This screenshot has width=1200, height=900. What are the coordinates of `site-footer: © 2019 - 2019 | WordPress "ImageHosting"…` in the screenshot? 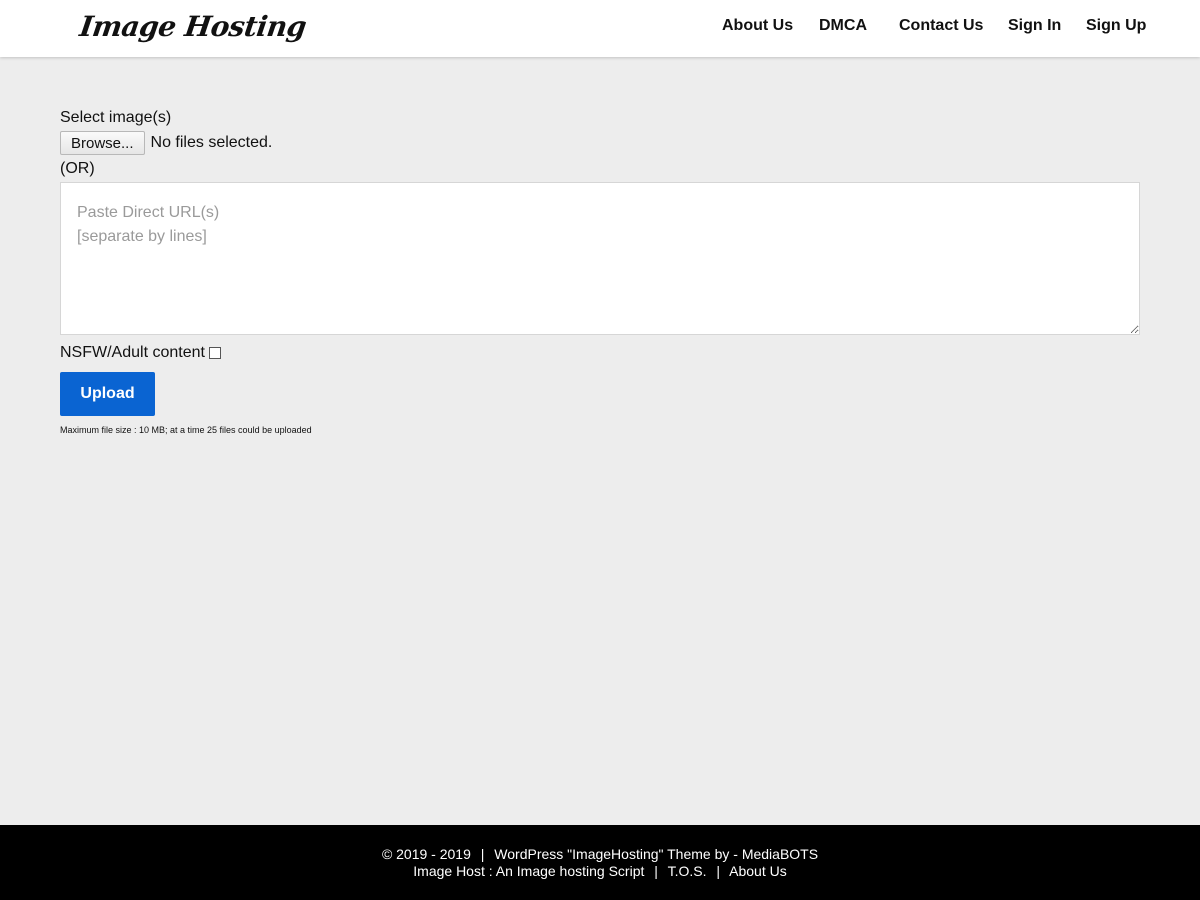 It's located at (600, 862).